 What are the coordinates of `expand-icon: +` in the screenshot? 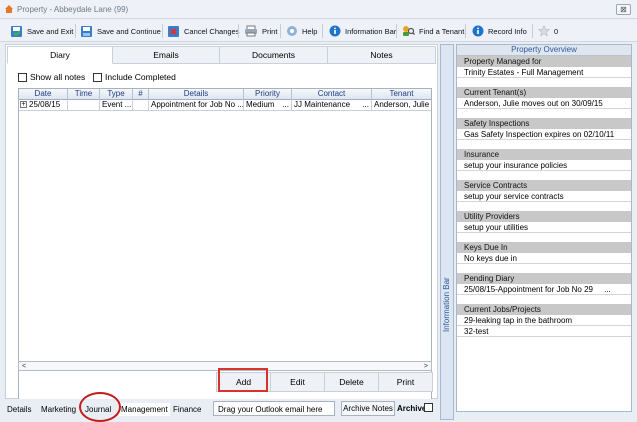 It's located at (23, 105).